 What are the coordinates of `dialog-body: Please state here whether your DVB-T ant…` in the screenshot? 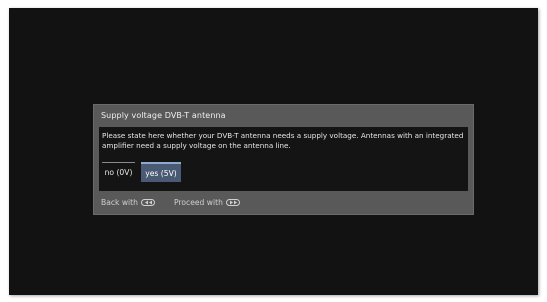 It's located at (283, 159).